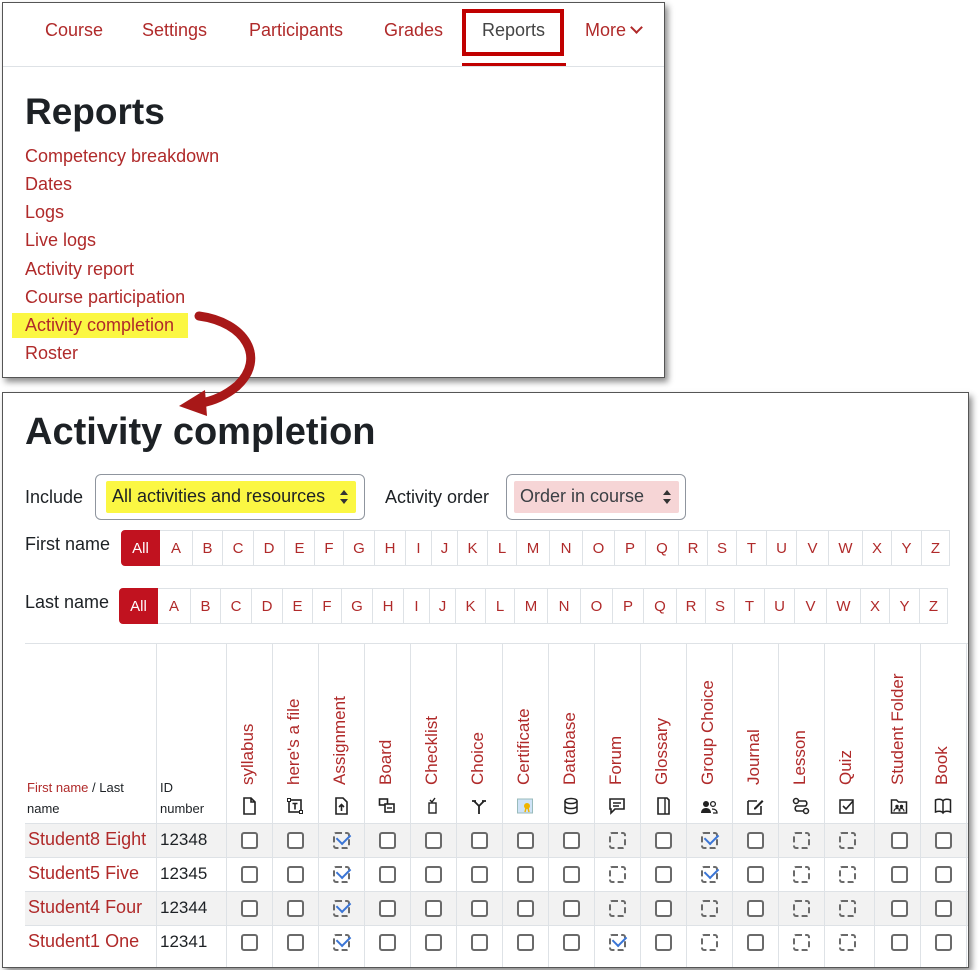  Describe the element at coordinates (780, 606) in the screenshot. I see `last-name-letter-u: U` at that location.